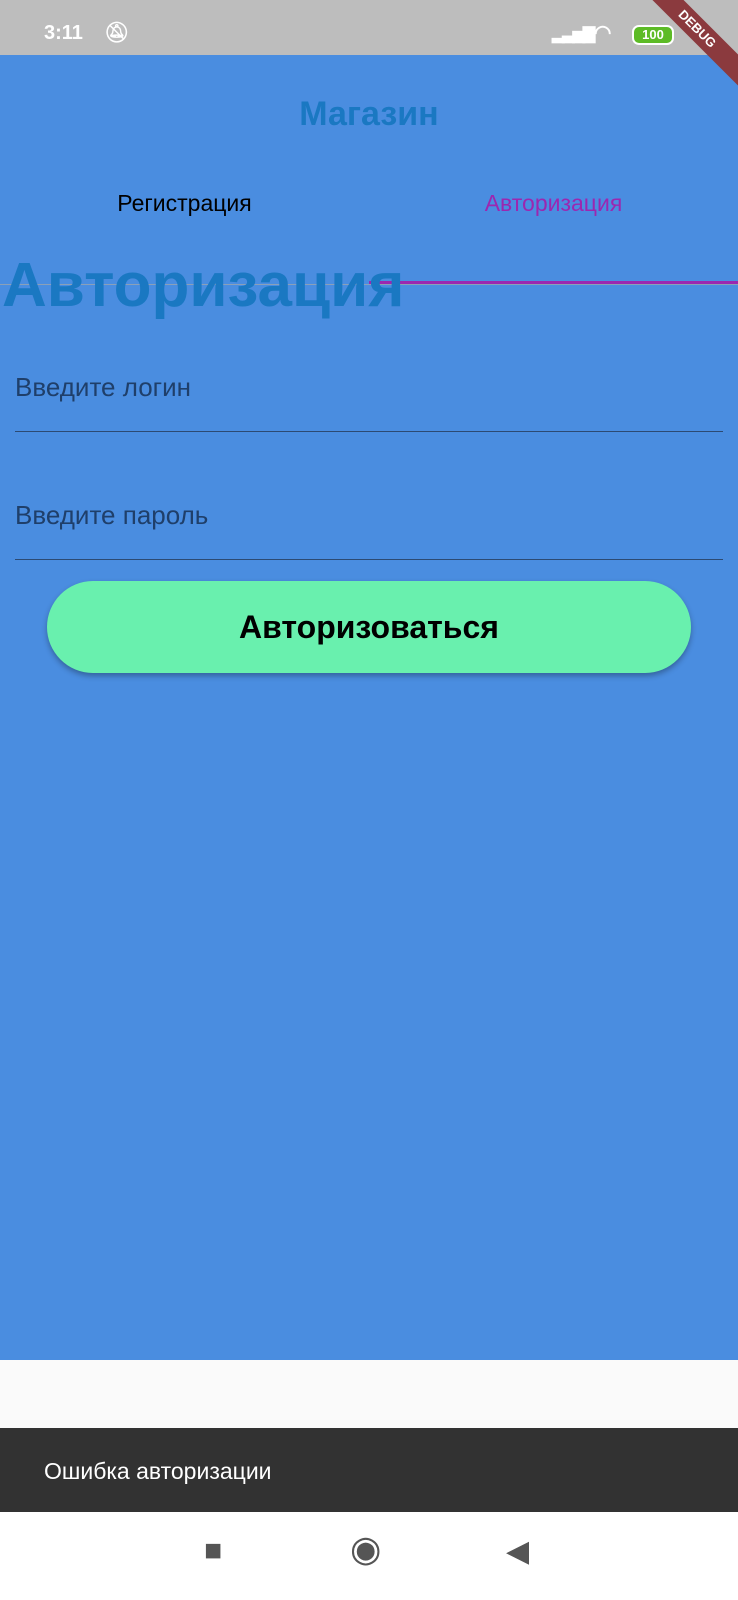 This screenshot has height=1600, width=738. What do you see at coordinates (369, 627) in the screenshot?
I see `authorize-button: Авторизоваться` at bounding box center [369, 627].